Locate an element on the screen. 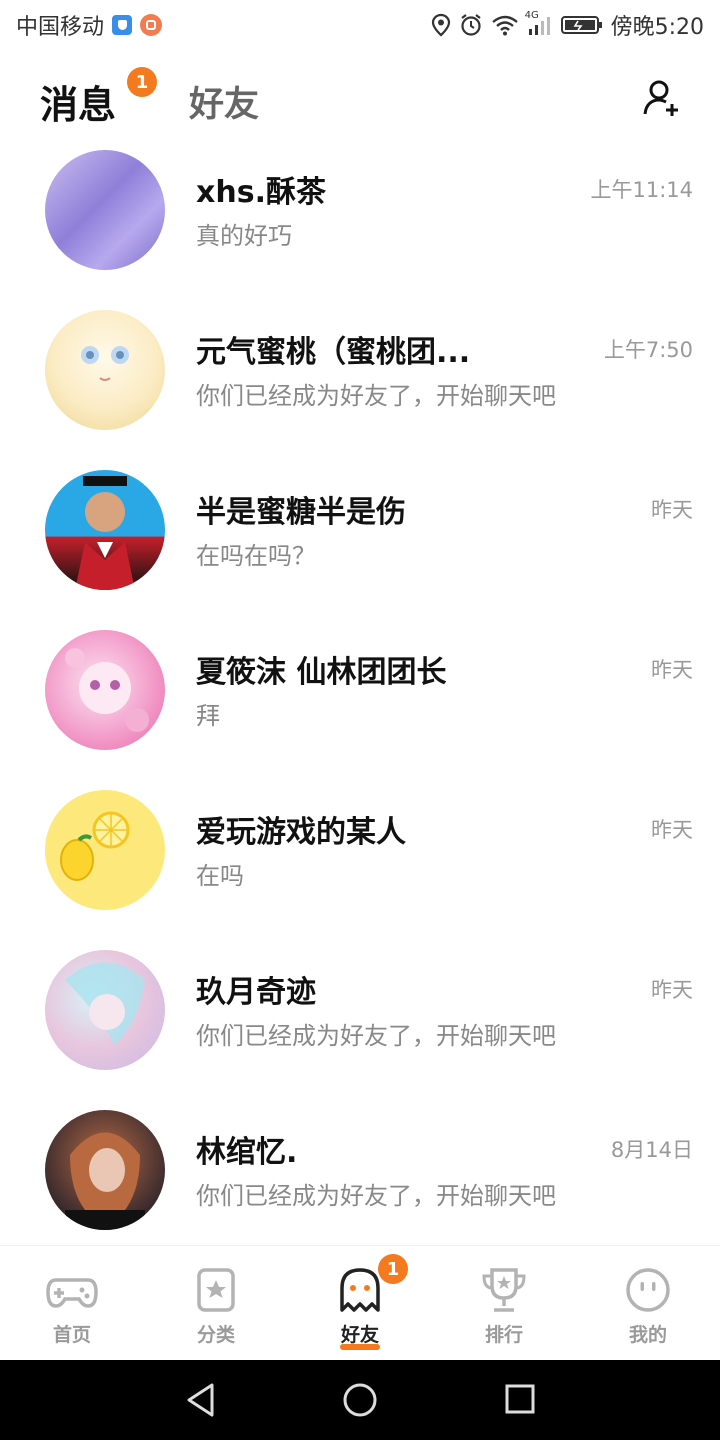  contact-name: 林绾忆. is located at coordinates (247, 1152).